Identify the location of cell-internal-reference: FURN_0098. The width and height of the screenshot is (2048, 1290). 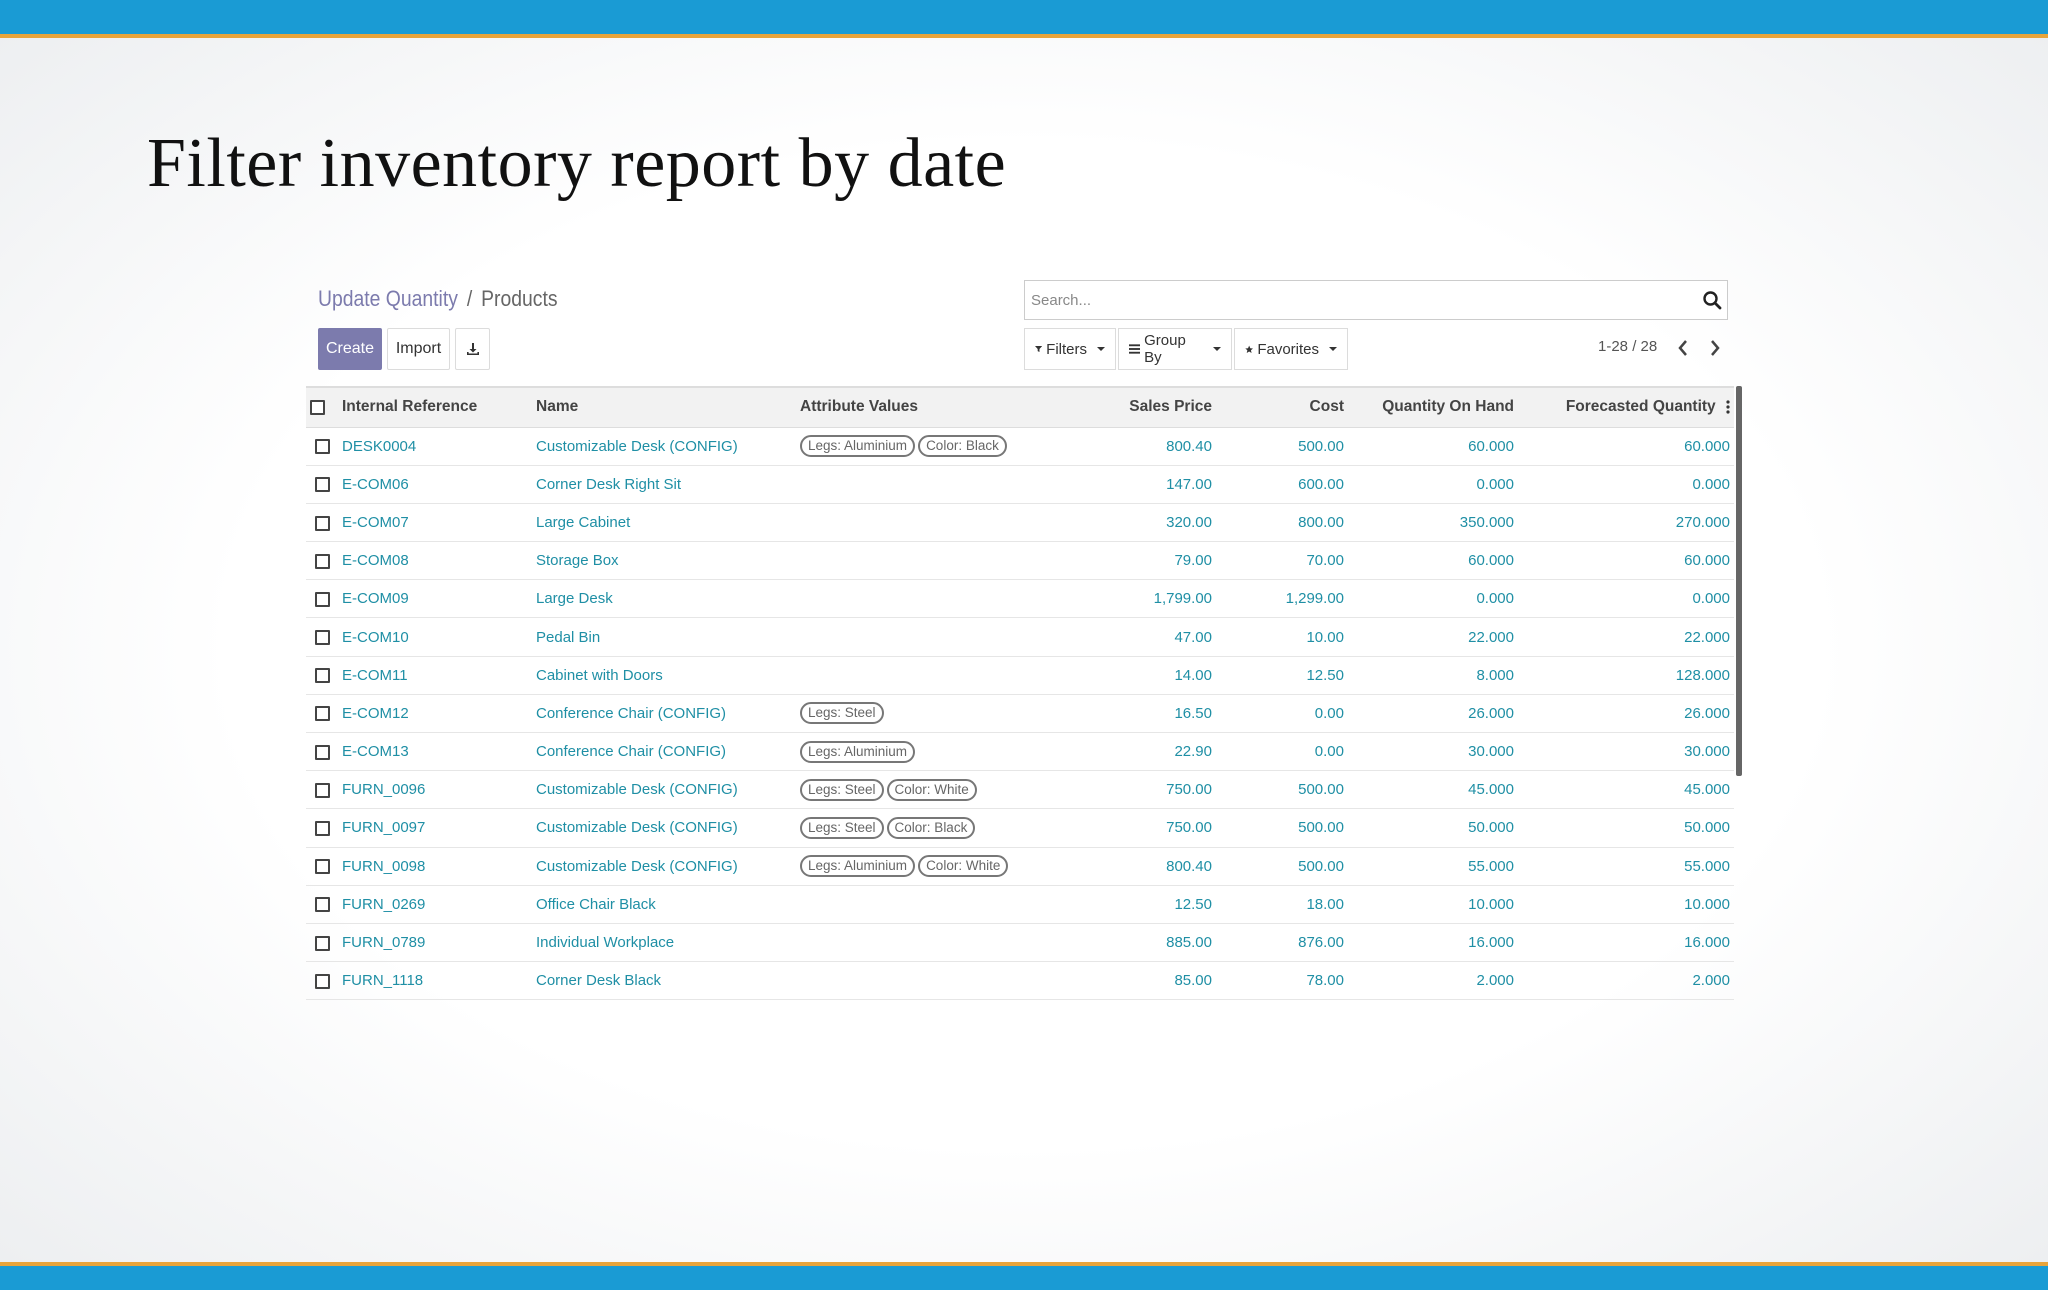
(435, 866).